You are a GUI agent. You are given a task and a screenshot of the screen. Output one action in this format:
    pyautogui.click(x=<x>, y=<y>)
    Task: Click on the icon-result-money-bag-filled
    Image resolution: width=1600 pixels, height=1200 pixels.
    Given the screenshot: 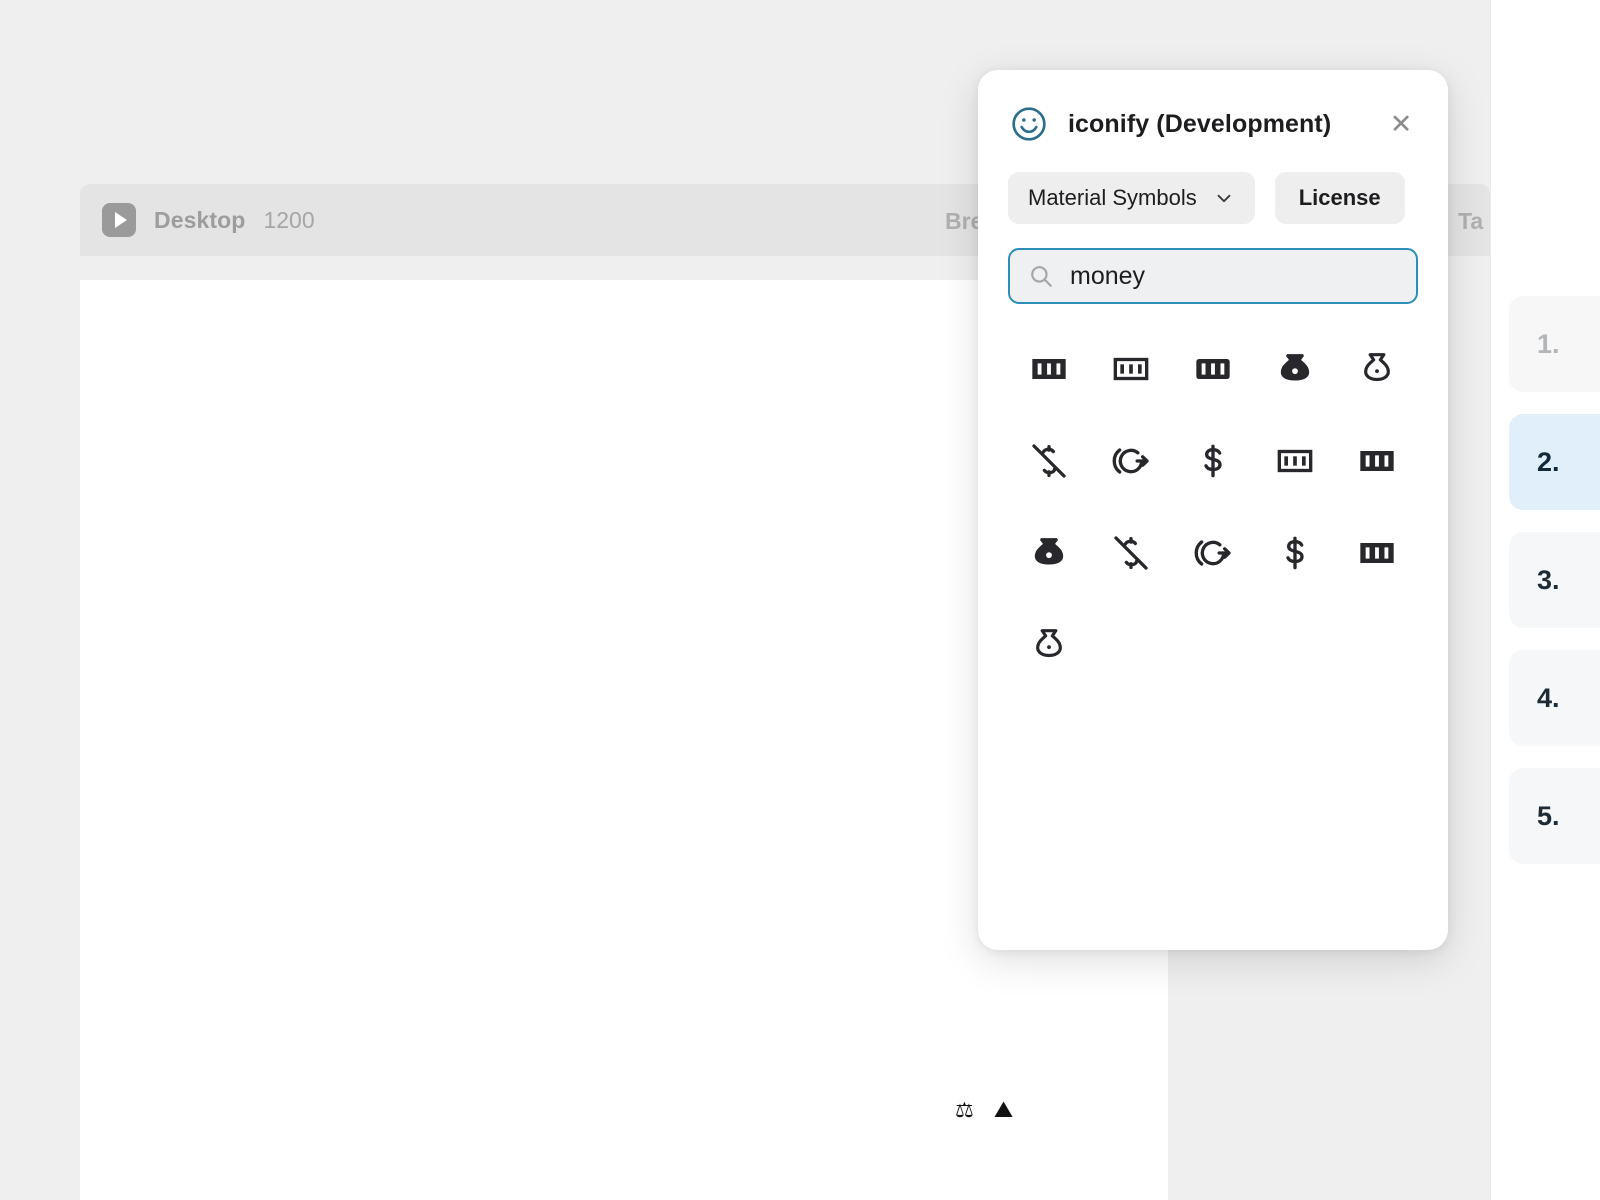 What is the action you would take?
    pyautogui.click(x=1295, y=369)
    